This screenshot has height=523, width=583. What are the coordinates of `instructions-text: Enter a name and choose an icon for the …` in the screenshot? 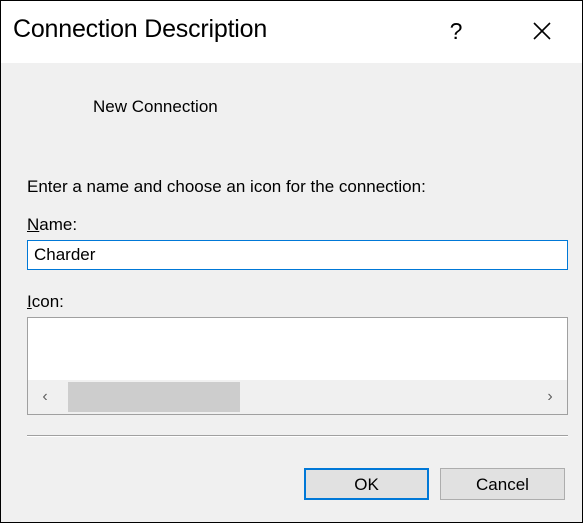 It's located at (226, 186).